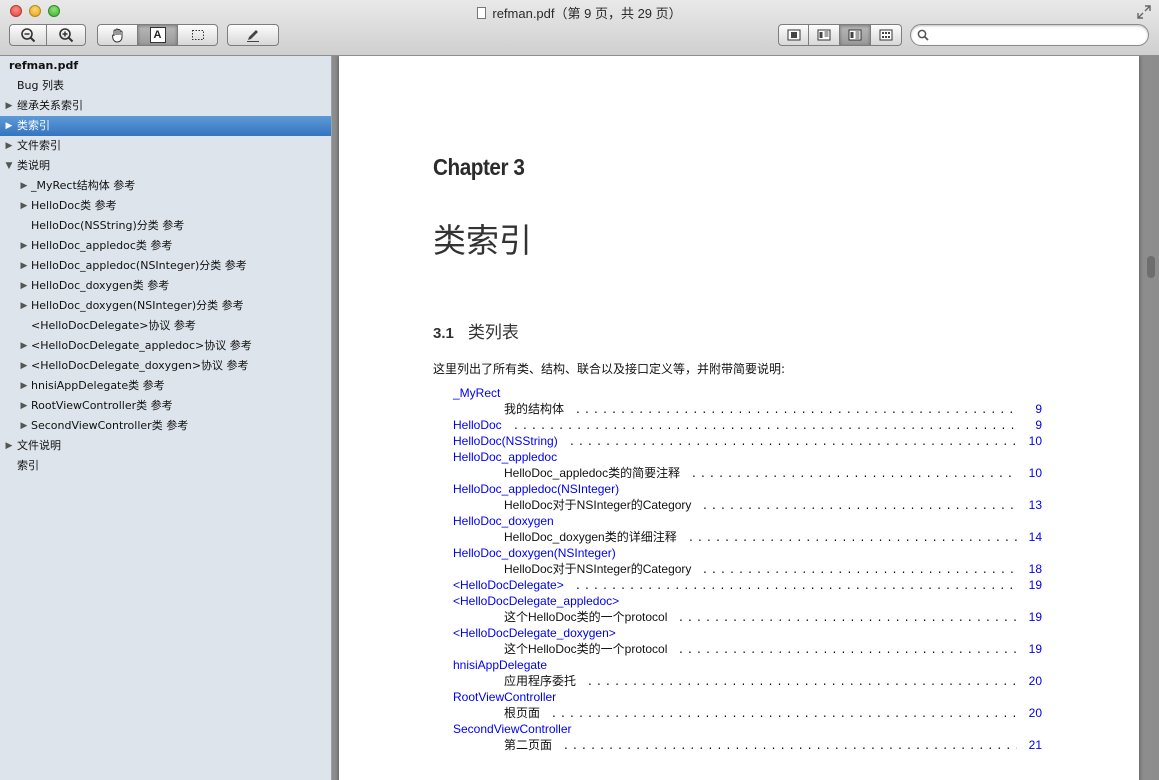 The image size is (1159, 780). What do you see at coordinates (598, 505) in the screenshot?
I see `toc-entry-description: HelloDoc对于NSInteger的Category` at bounding box center [598, 505].